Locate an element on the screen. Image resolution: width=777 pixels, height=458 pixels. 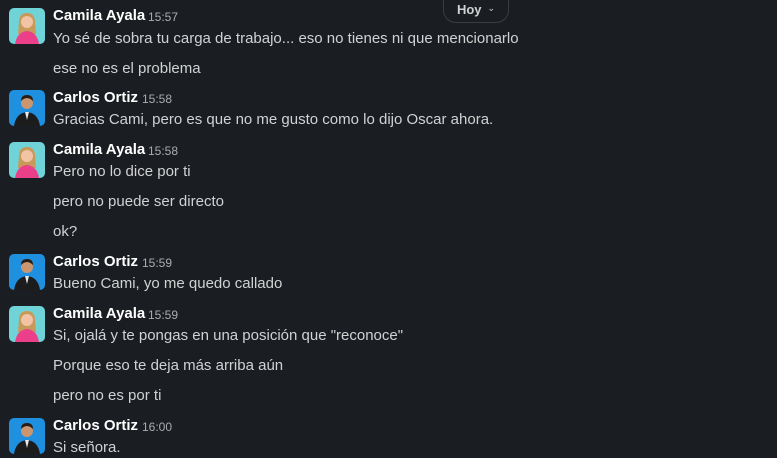
message-text: ok? is located at coordinates (65, 231).